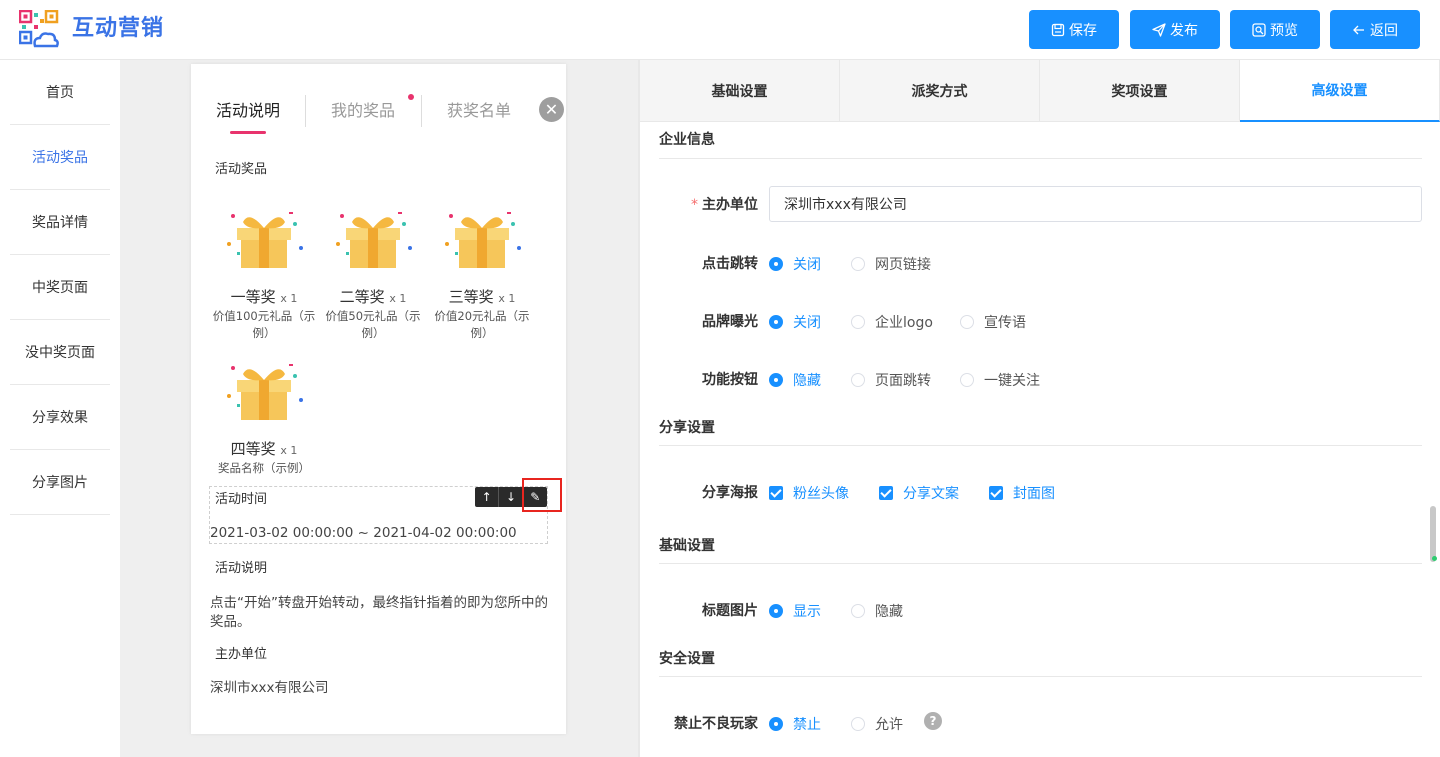 The width and height of the screenshot is (1440, 757). Describe the element at coordinates (724, 205) in the screenshot. I see `host-label: * 主办单位` at that location.